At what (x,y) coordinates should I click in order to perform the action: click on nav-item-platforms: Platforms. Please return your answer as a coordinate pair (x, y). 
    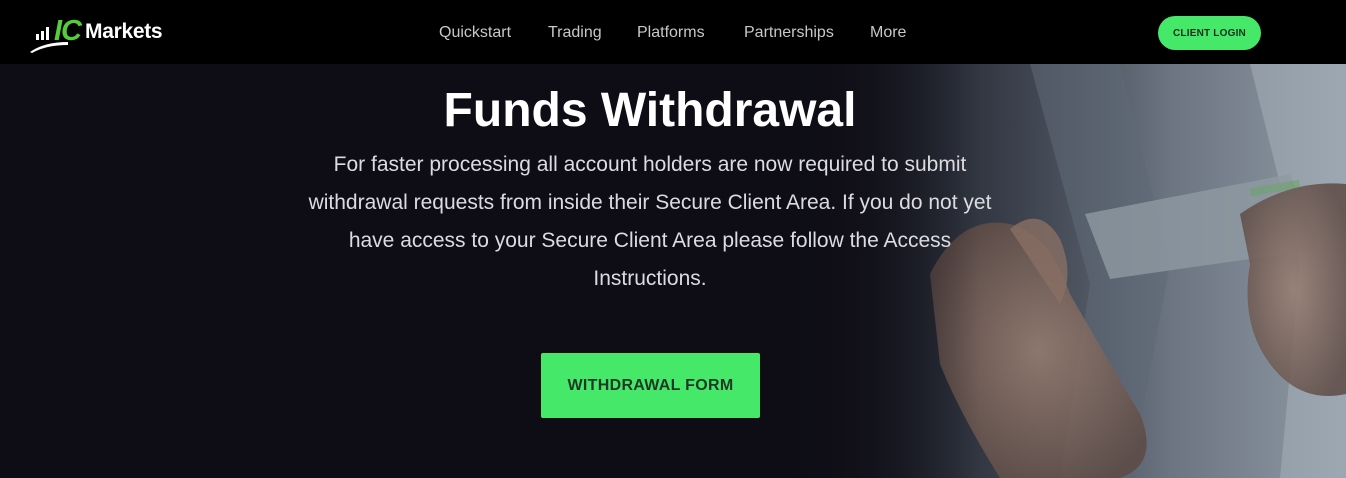
    Looking at the image, I should click on (671, 33).